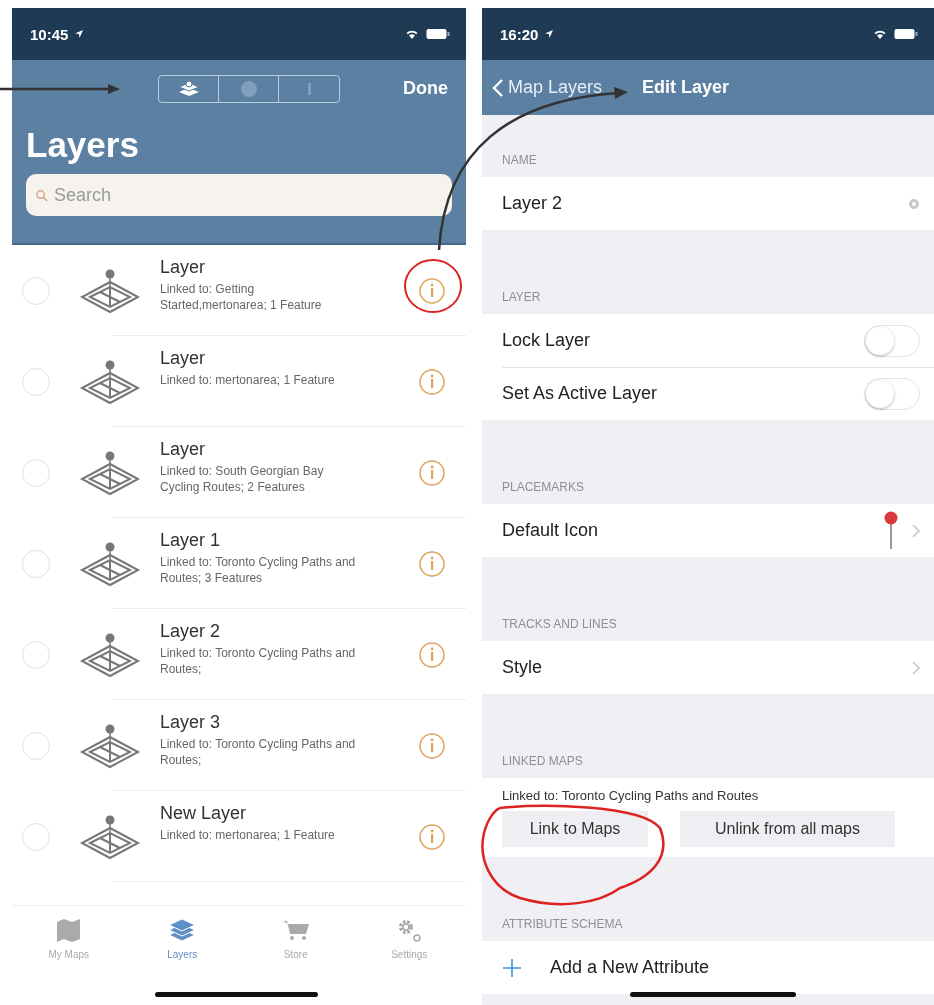 The image size is (934, 1005). What do you see at coordinates (708, 667) in the screenshot?
I see `style-row: Style` at bounding box center [708, 667].